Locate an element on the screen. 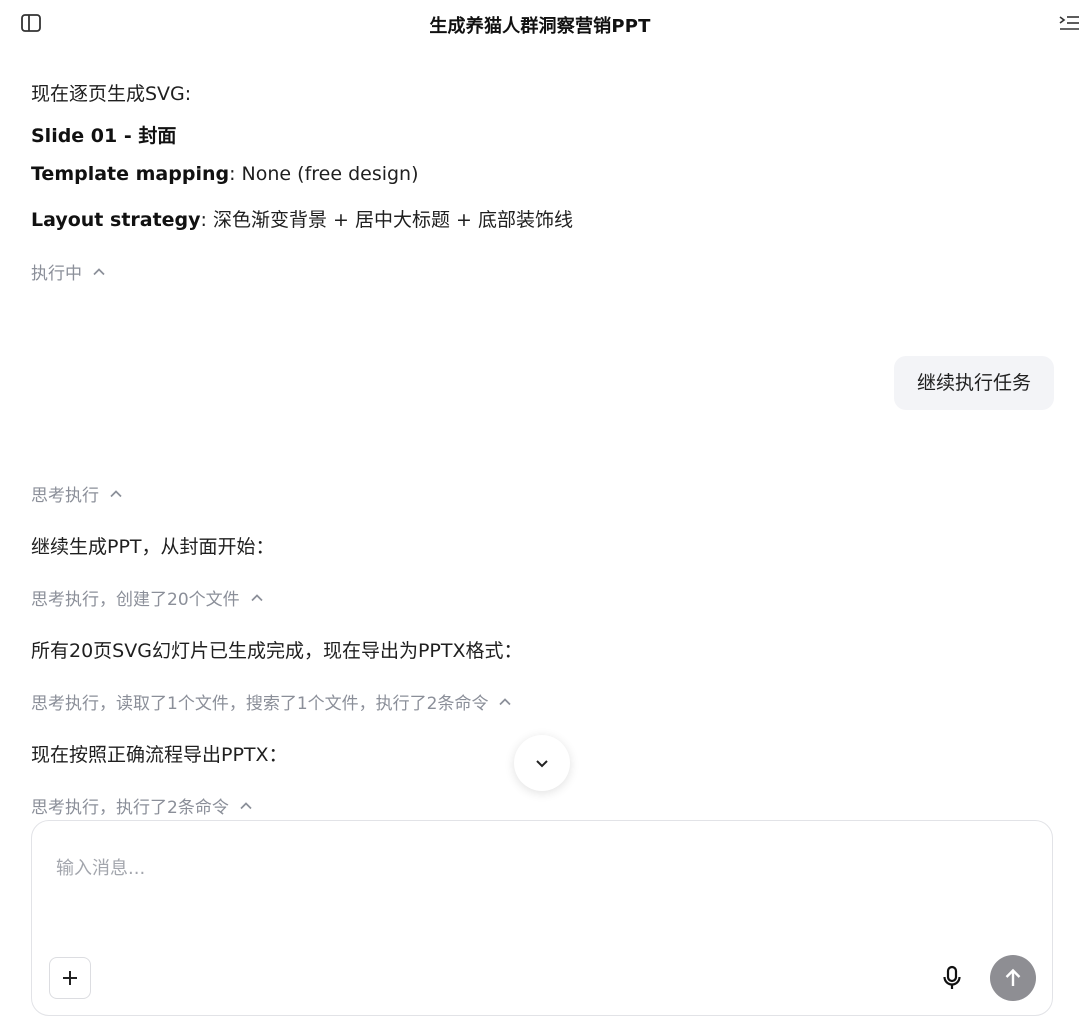 The width and height of the screenshot is (1080, 1032). layout-strategy-label: Layout strategy is located at coordinates (116, 220).